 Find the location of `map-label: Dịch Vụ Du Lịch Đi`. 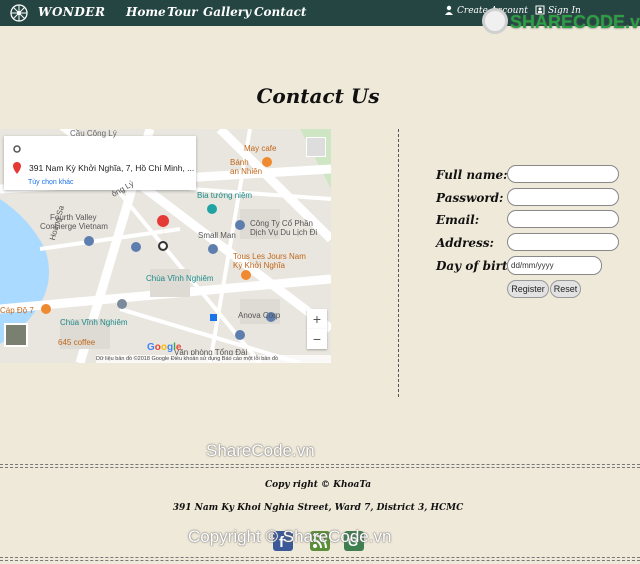

map-label: Dịch Vụ Du Lịch Đi is located at coordinates (284, 232).